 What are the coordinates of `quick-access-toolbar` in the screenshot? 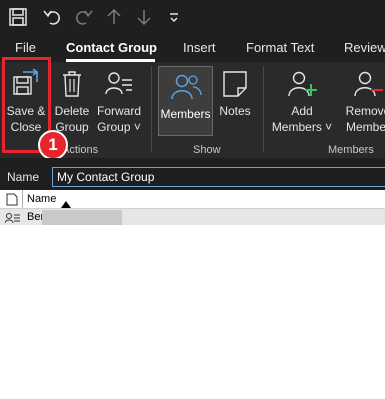 It's located at (192, 17).